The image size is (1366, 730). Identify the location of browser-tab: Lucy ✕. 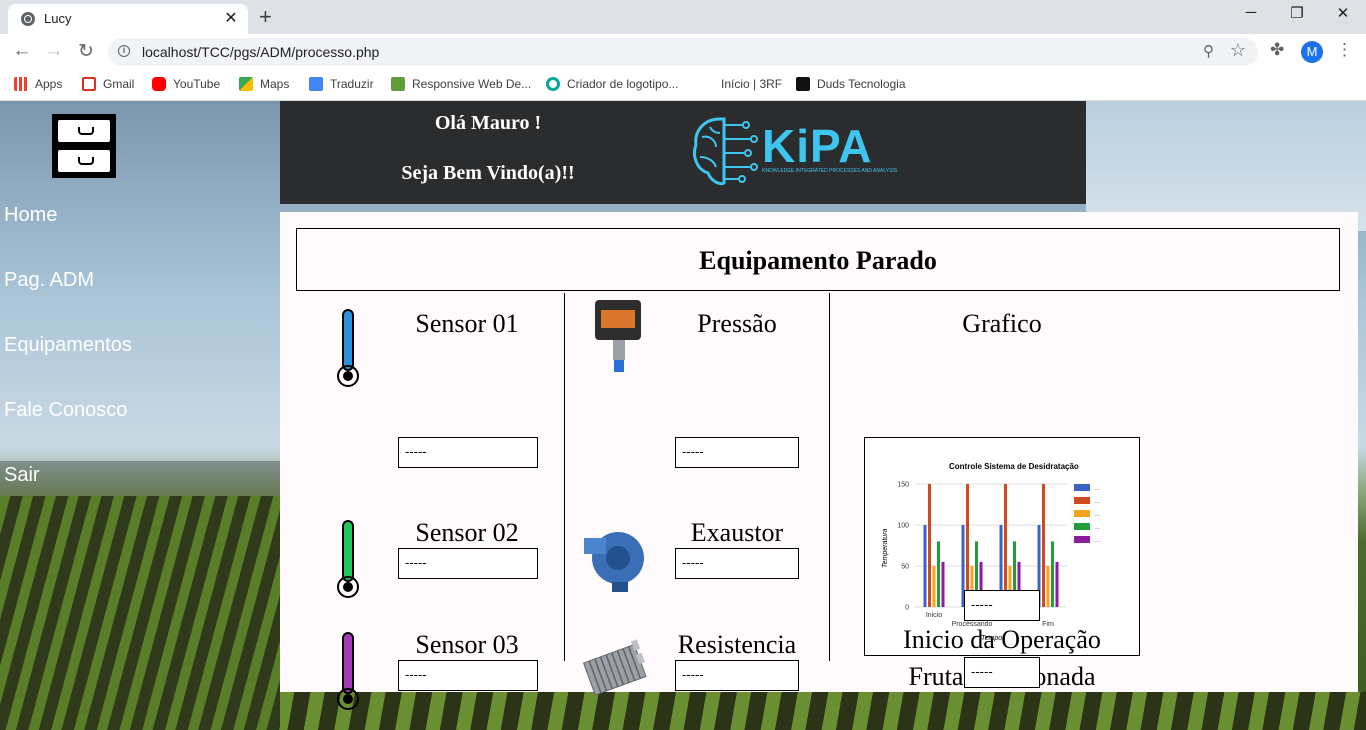
(128, 19).